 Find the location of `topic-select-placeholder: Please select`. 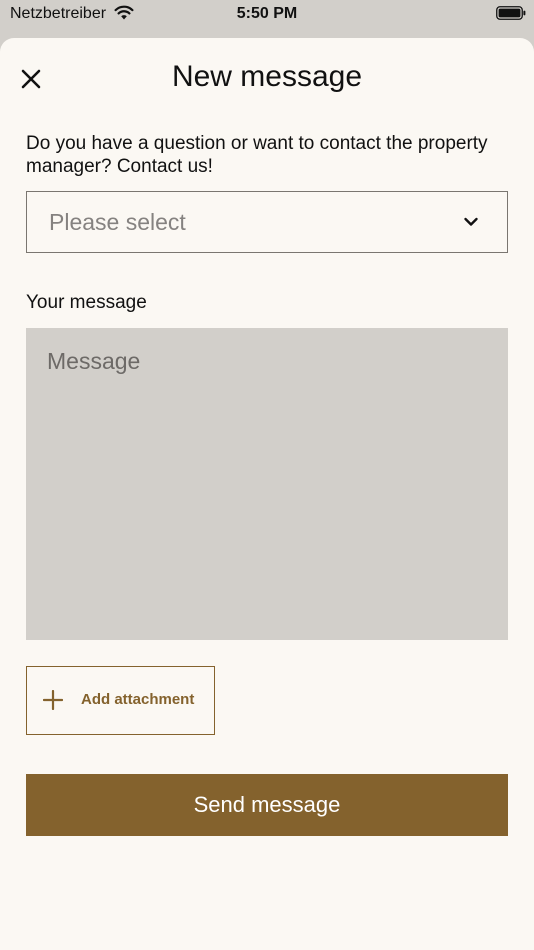

topic-select-placeholder: Please select is located at coordinates (117, 222).